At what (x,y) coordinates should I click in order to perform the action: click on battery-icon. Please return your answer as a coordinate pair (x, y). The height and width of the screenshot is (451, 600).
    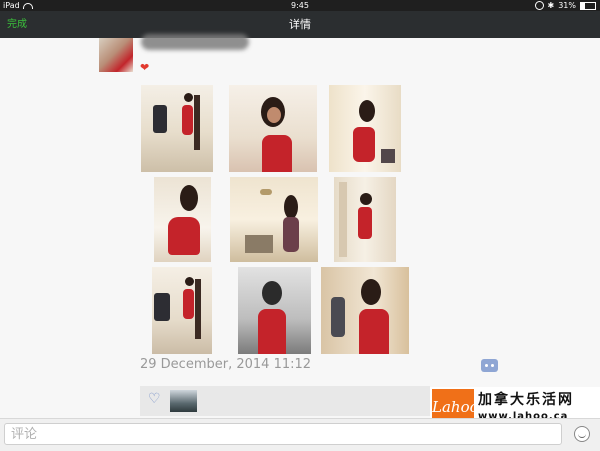
    Looking at the image, I should click on (588, 5).